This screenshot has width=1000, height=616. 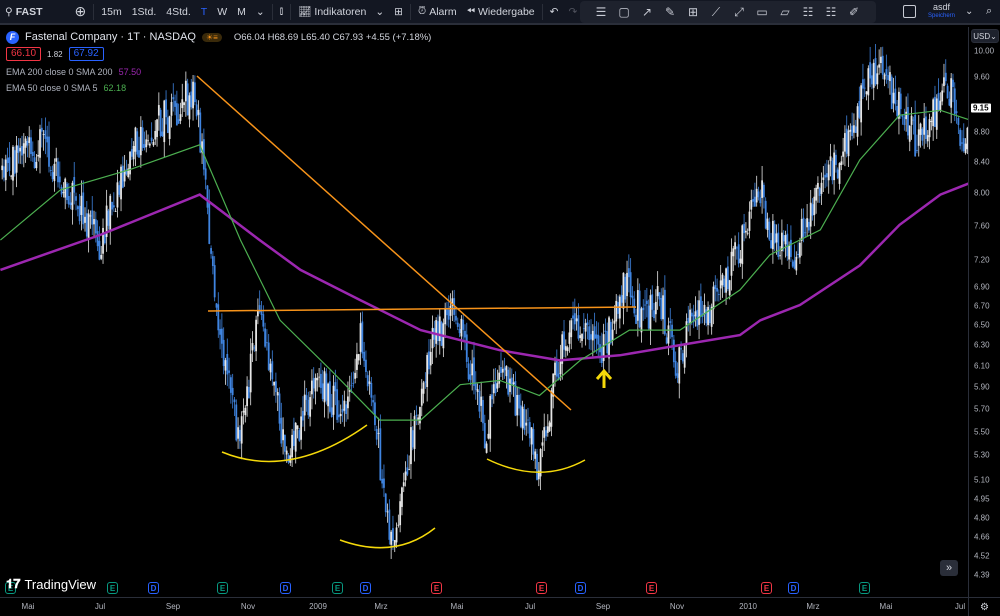 I want to click on arrow-up-icon, so click(x=604, y=378).